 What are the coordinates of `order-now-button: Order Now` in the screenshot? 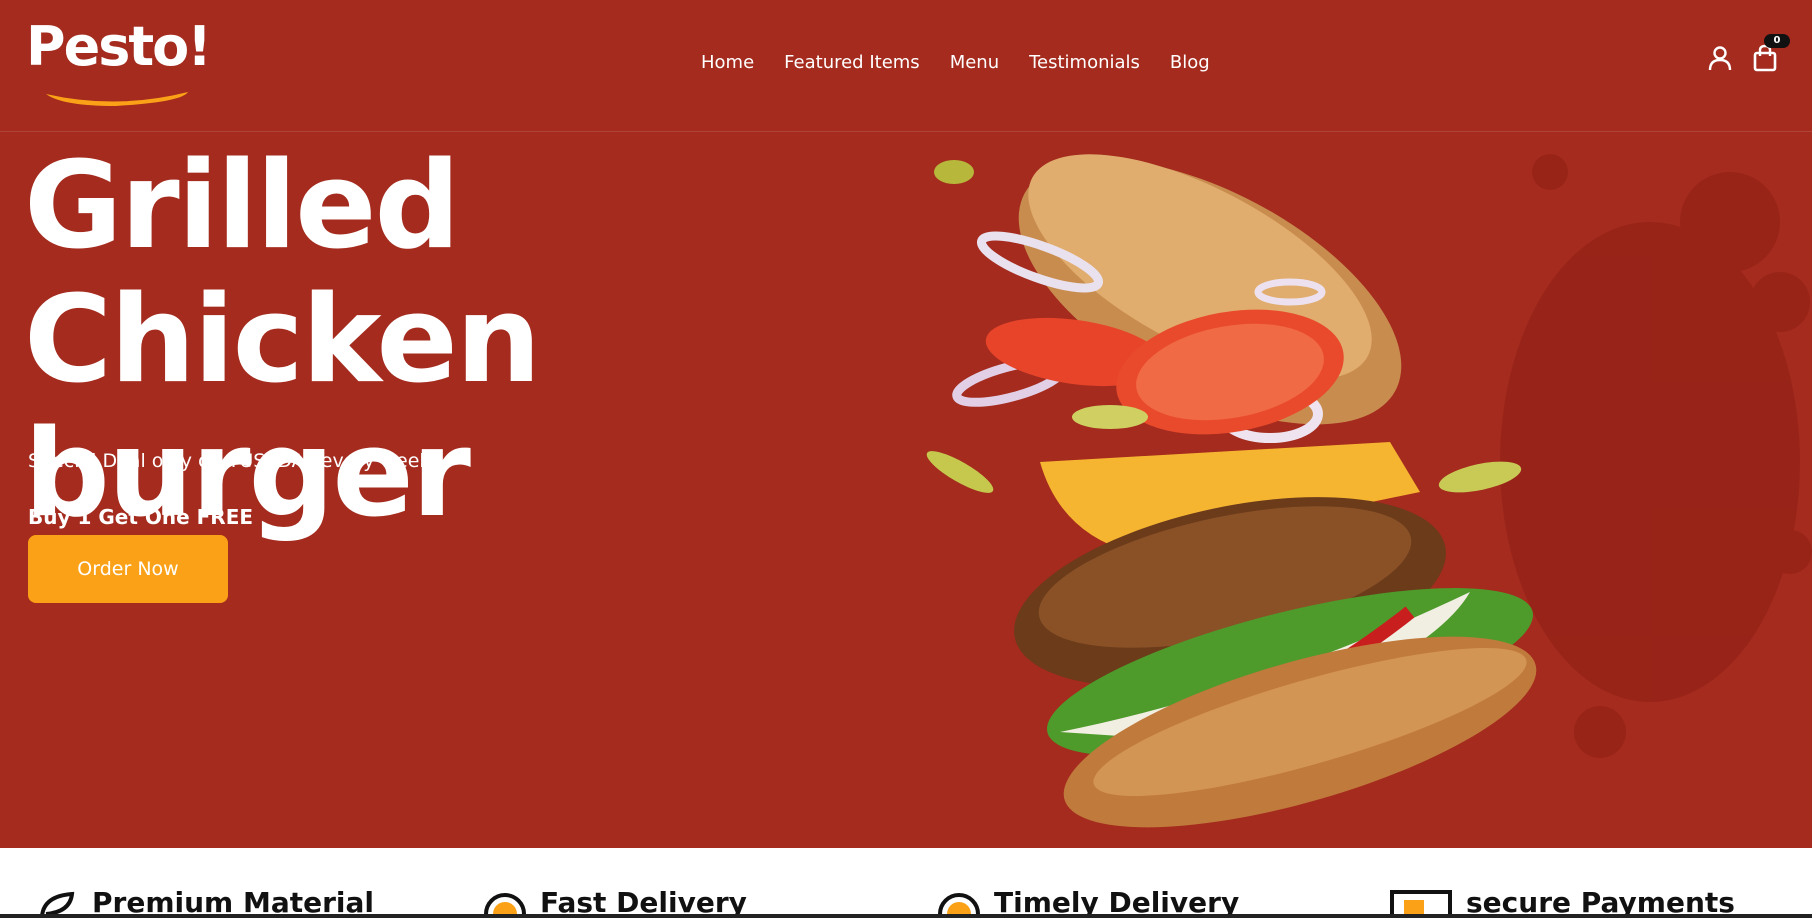 It's located at (128, 569).